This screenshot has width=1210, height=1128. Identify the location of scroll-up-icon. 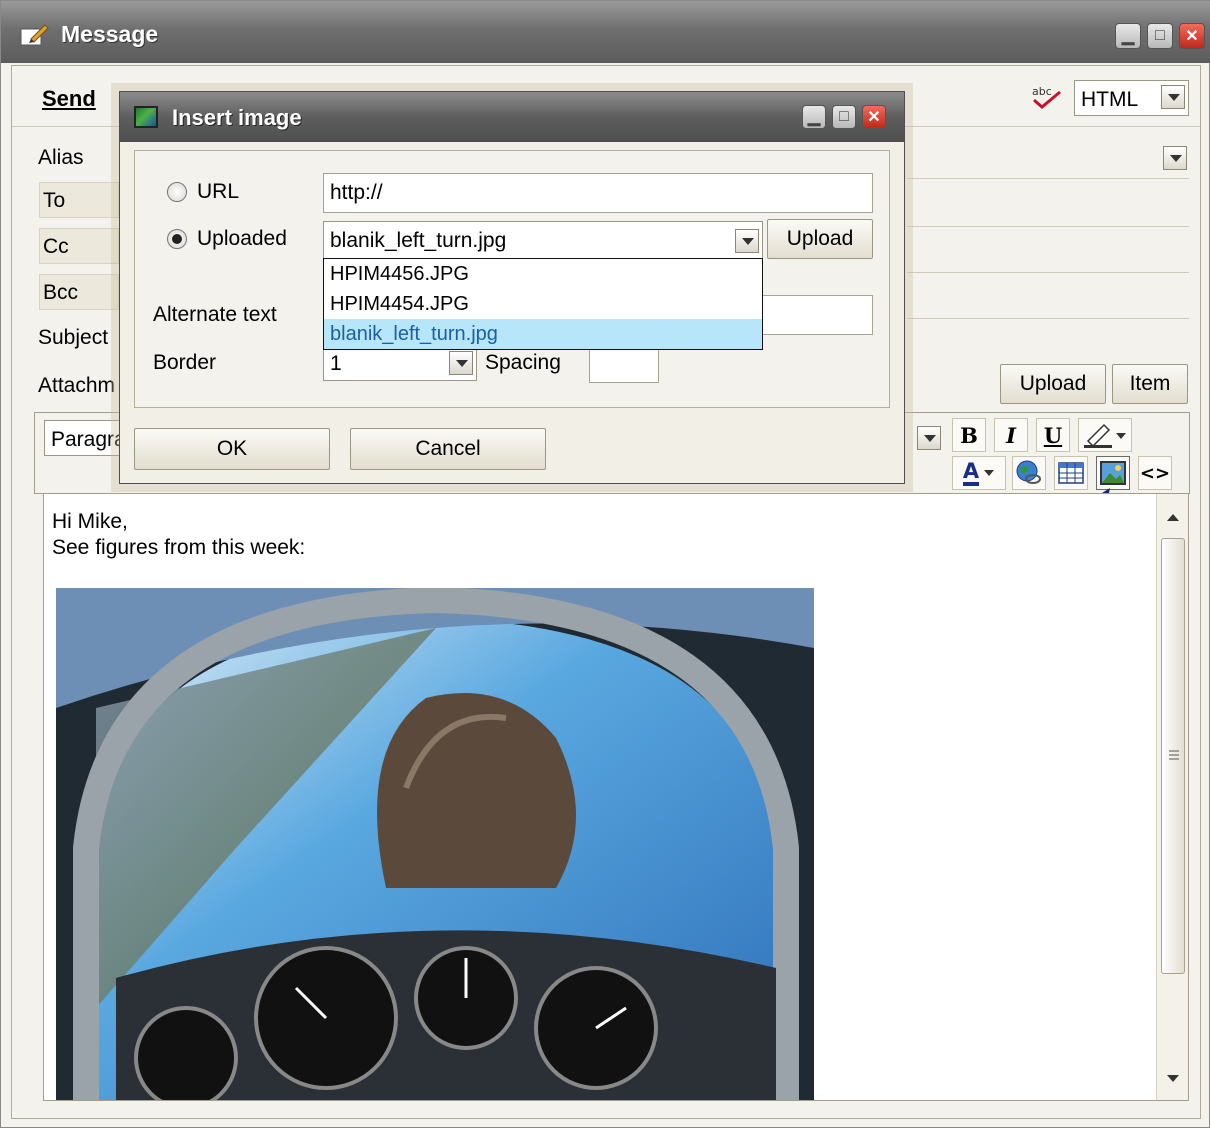
(1173, 517).